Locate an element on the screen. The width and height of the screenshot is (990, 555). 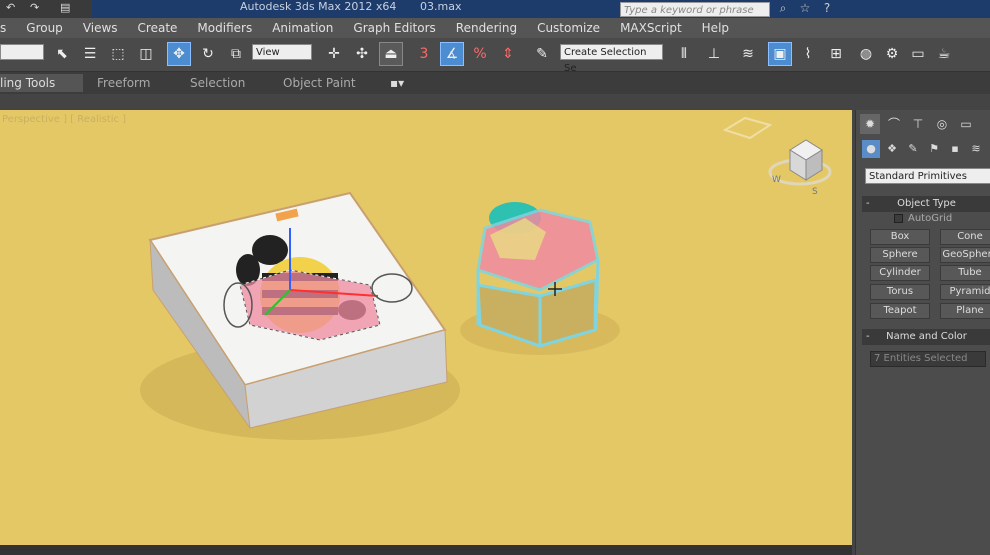
motion-tab-icon: ◎ is located at coordinates (942, 124).